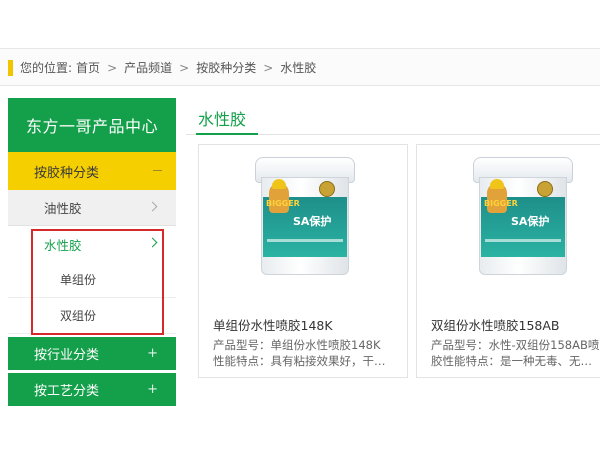  I want to click on title-underline, so click(227, 134).